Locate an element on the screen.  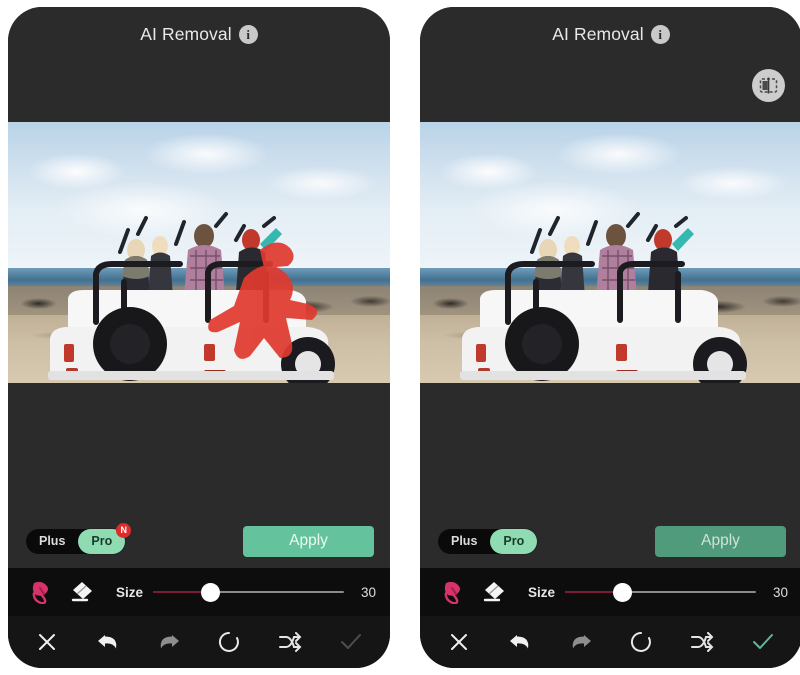
title-row-before: AI Removal i is located at coordinates (199, 34).